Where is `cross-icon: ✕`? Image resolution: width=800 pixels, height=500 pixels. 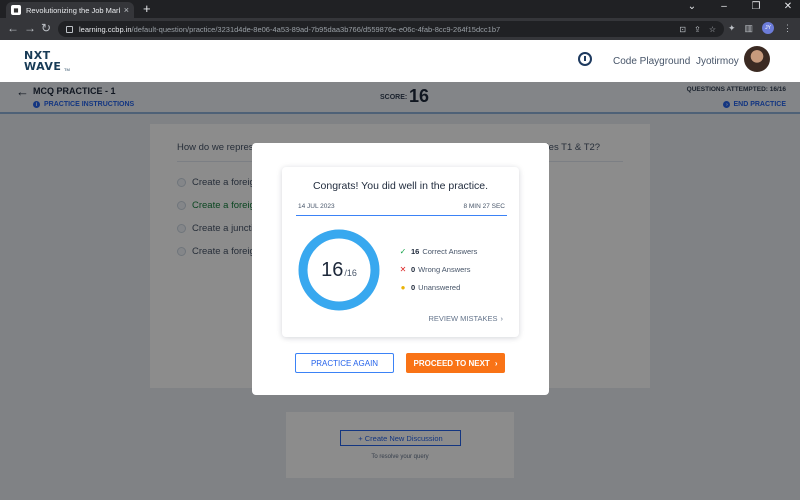
cross-icon: ✕ is located at coordinates (403, 269).